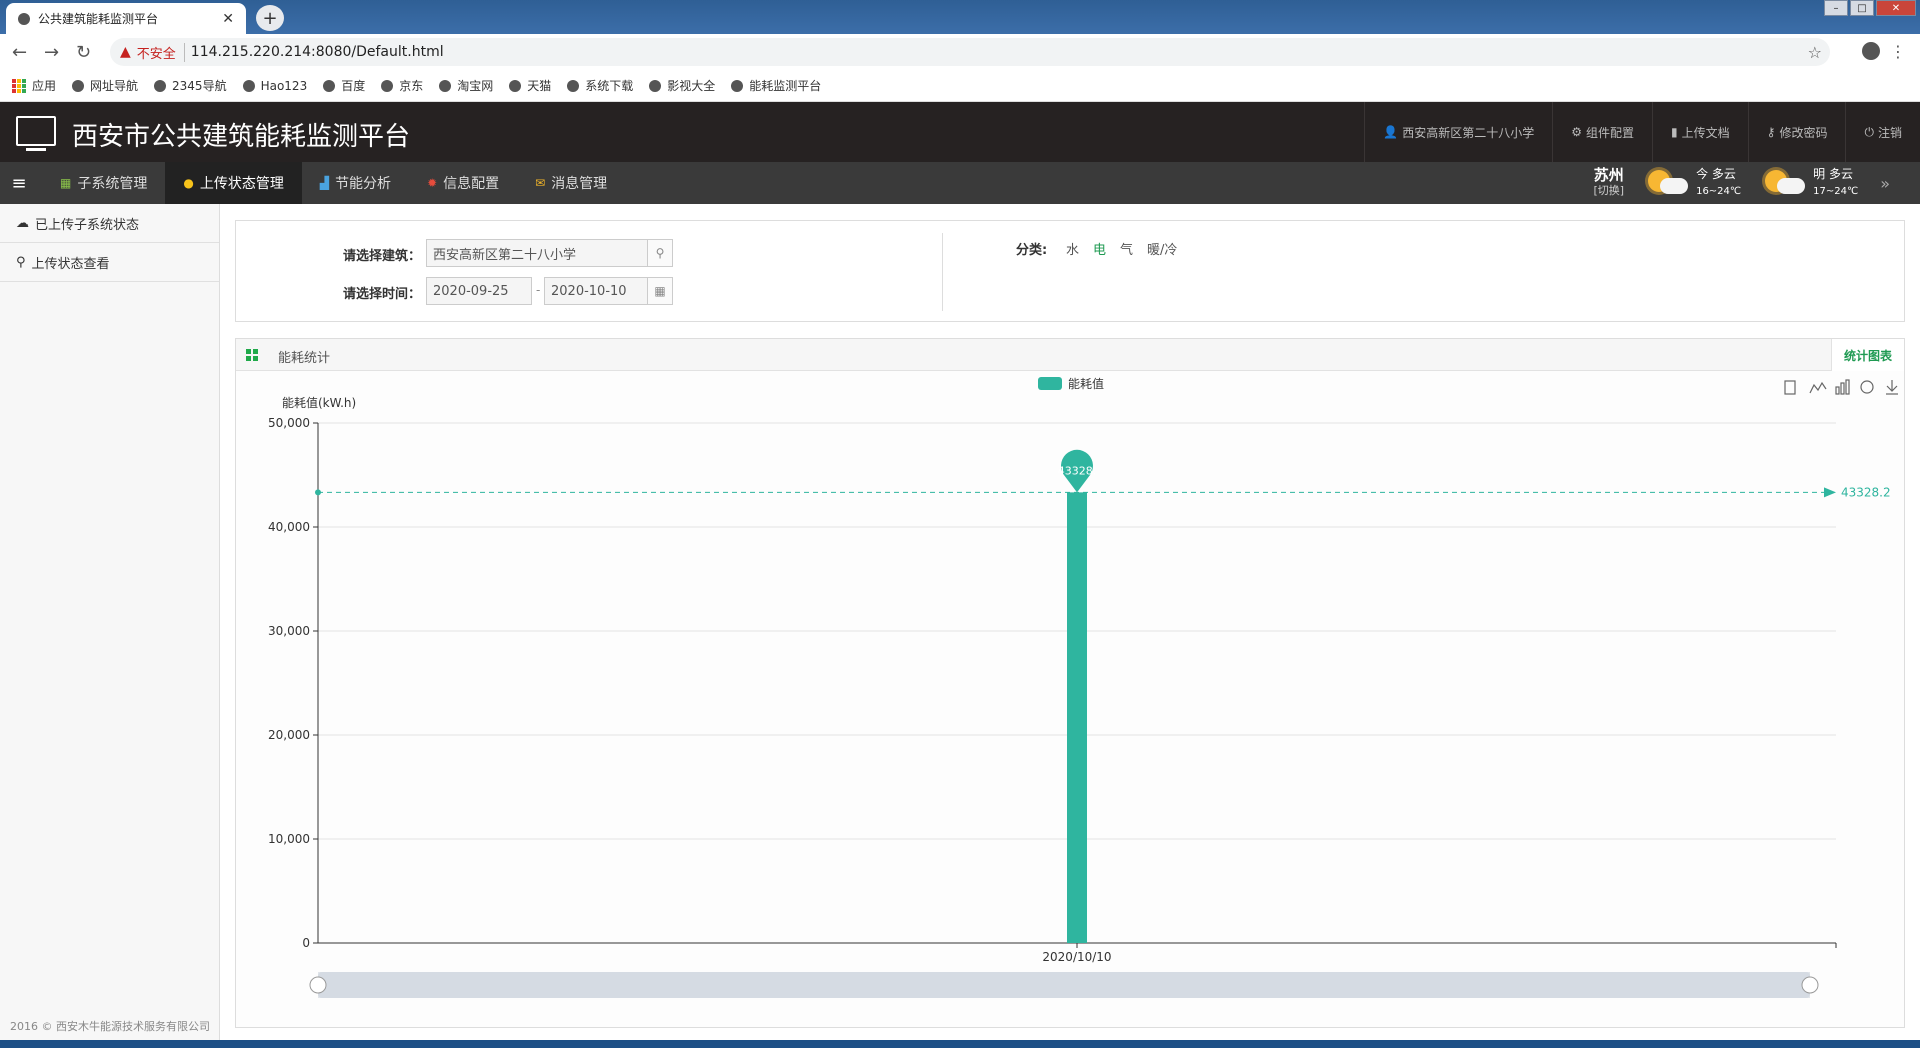  I want to click on logout-link: ⏻ 注销, so click(1882, 132).